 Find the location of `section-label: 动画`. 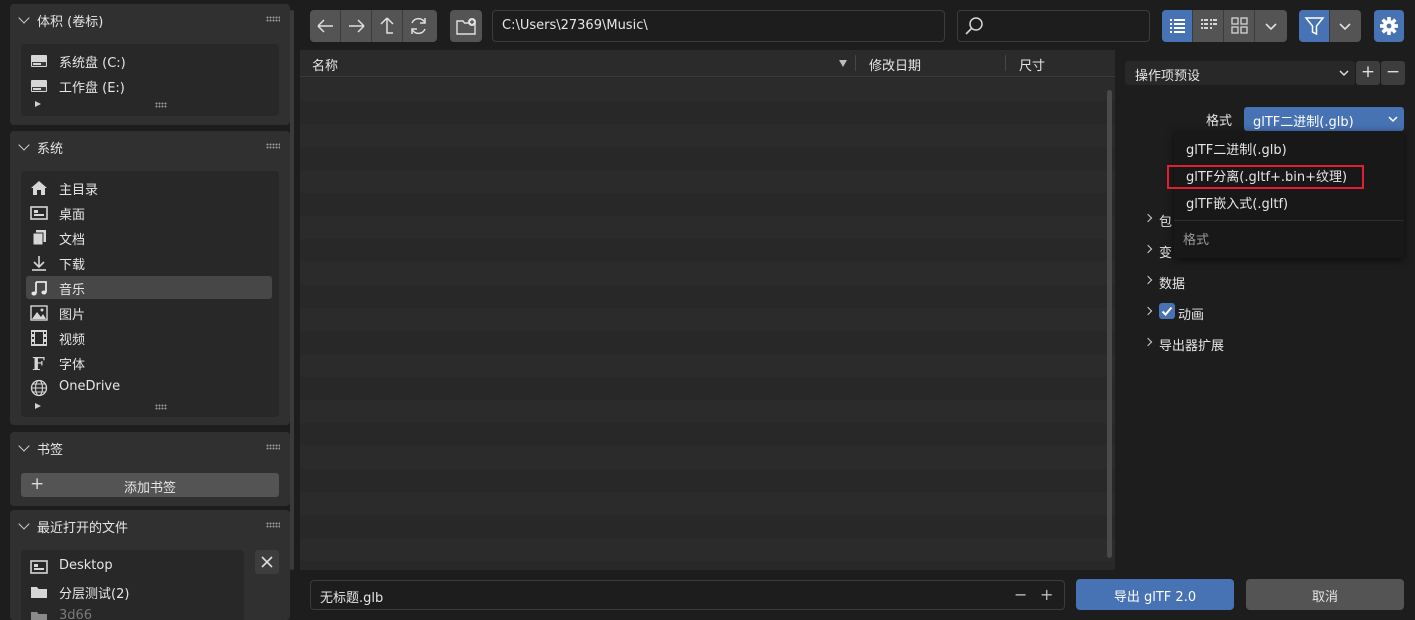

section-label: 动画 is located at coordinates (1191, 315).